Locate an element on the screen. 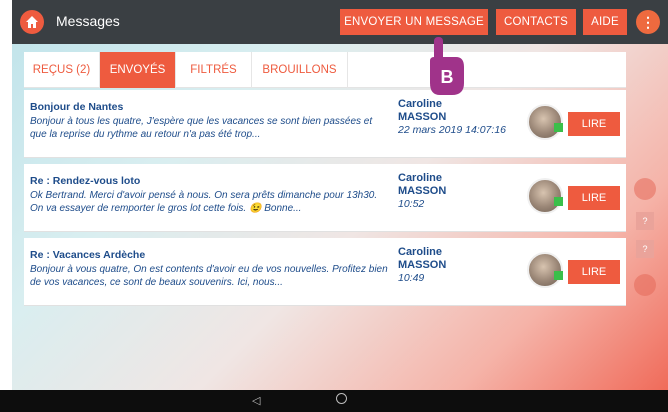 The width and height of the screenshot is (668, 412). annotation-label: B is located at coordinates (447, 77).